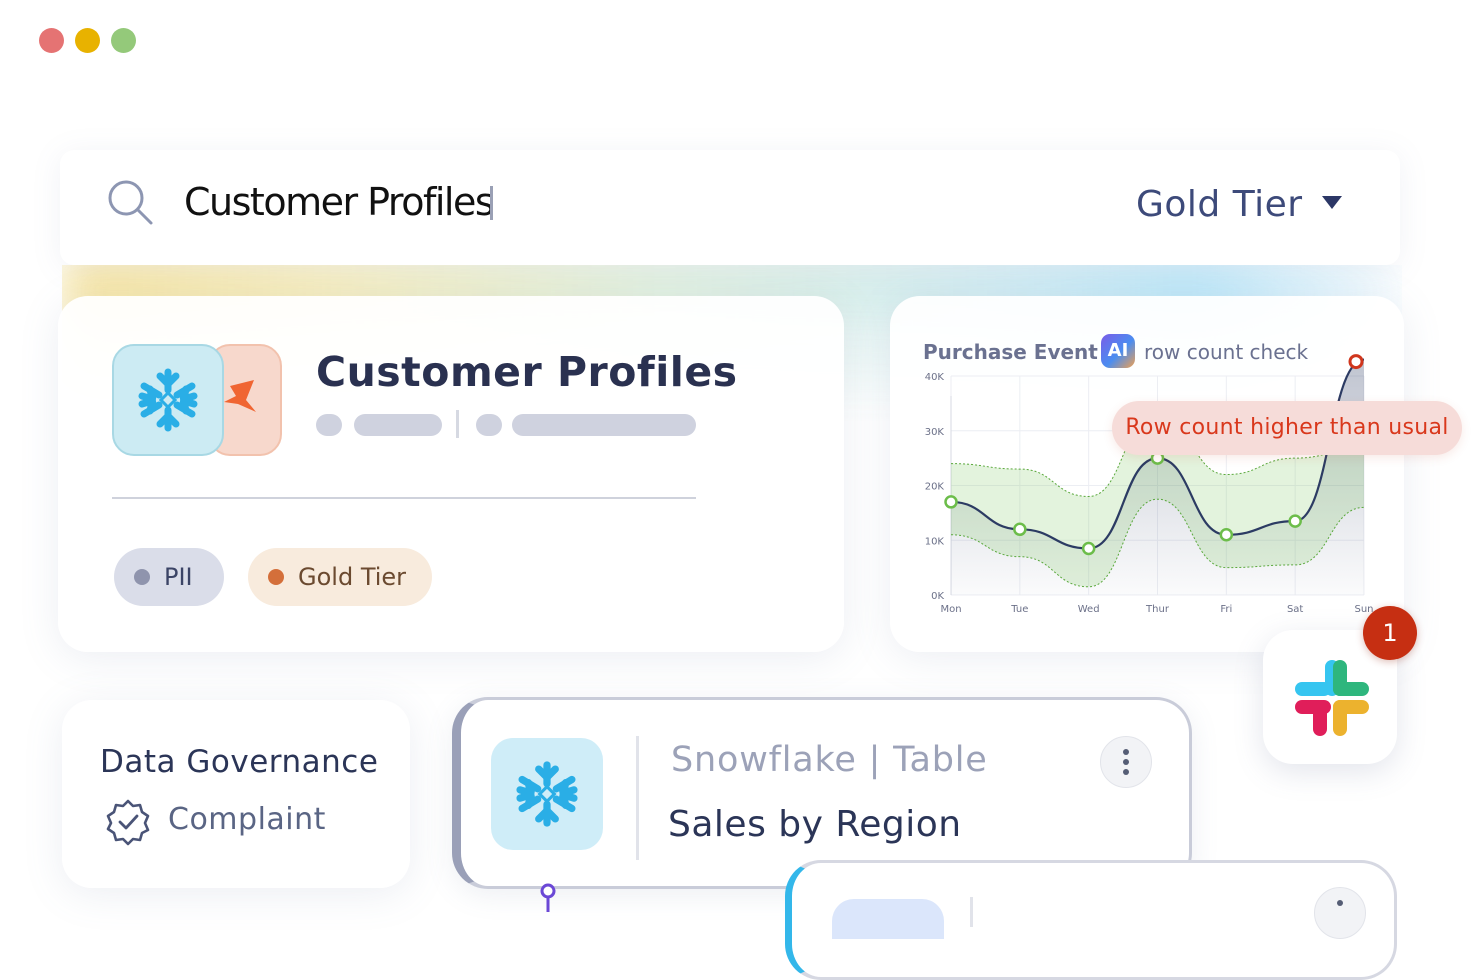 This screenshot has width=1472, height=980. I want to click on text-caret, so click(491, 203).